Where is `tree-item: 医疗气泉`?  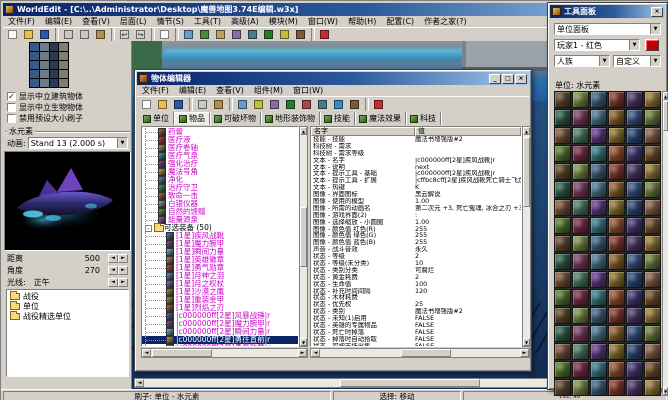
tree-item: 医疗气泉 is located at coordinates (220, 156).